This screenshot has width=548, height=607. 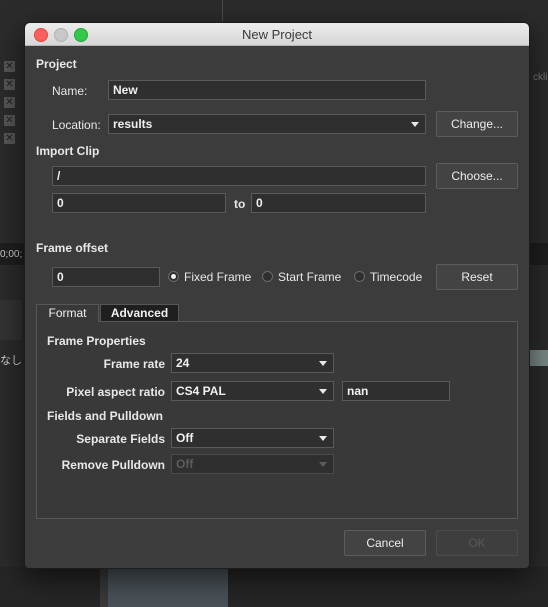 I want to click on separate-fields-value: Off, so click(x=185, y=438).